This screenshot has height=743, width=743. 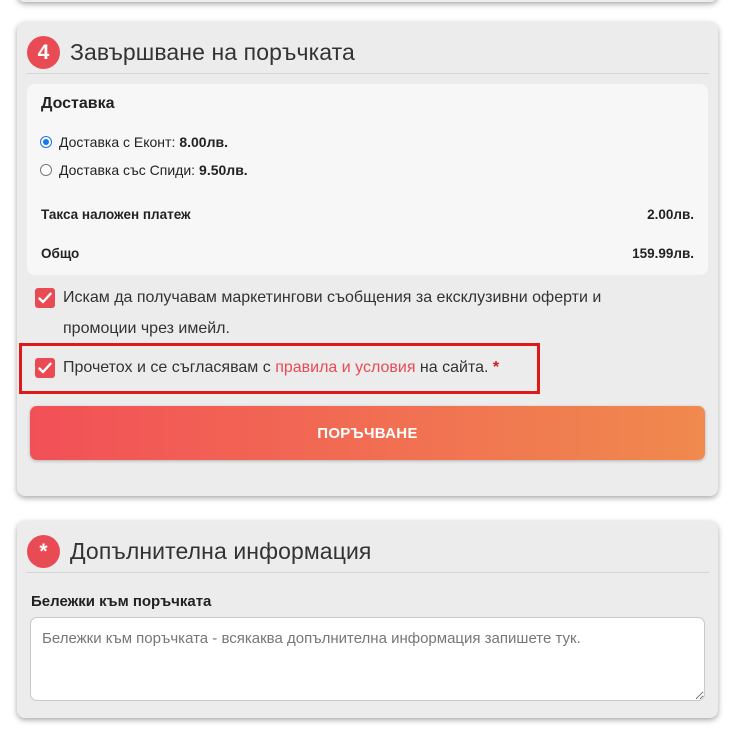 What do you see at coordinates (367, 53) in the screenshot?
I see `checkout-header: 4 Завършване на поръчката` at bounding box center [367, 53].